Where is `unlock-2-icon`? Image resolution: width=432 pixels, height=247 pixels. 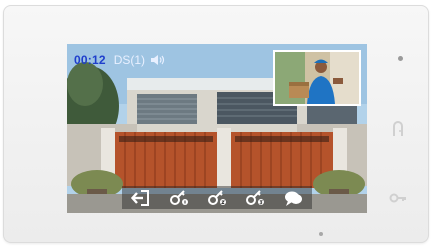 unlock-2-icon is located at coordinates (217, 197).